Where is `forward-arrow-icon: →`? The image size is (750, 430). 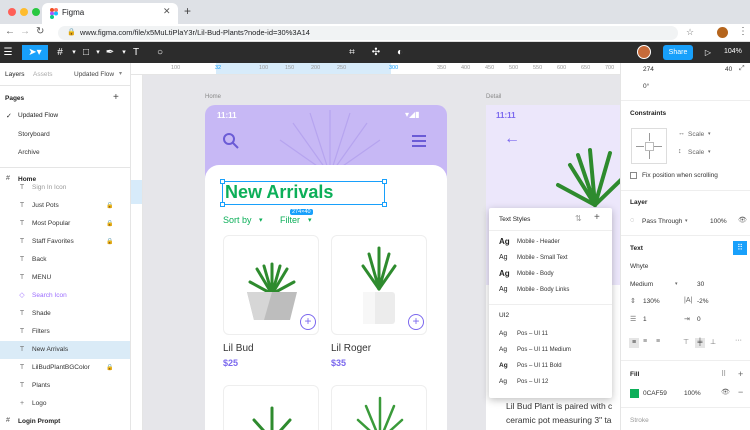 forward-arrow-icon: → is located at coordinates (25, 31).